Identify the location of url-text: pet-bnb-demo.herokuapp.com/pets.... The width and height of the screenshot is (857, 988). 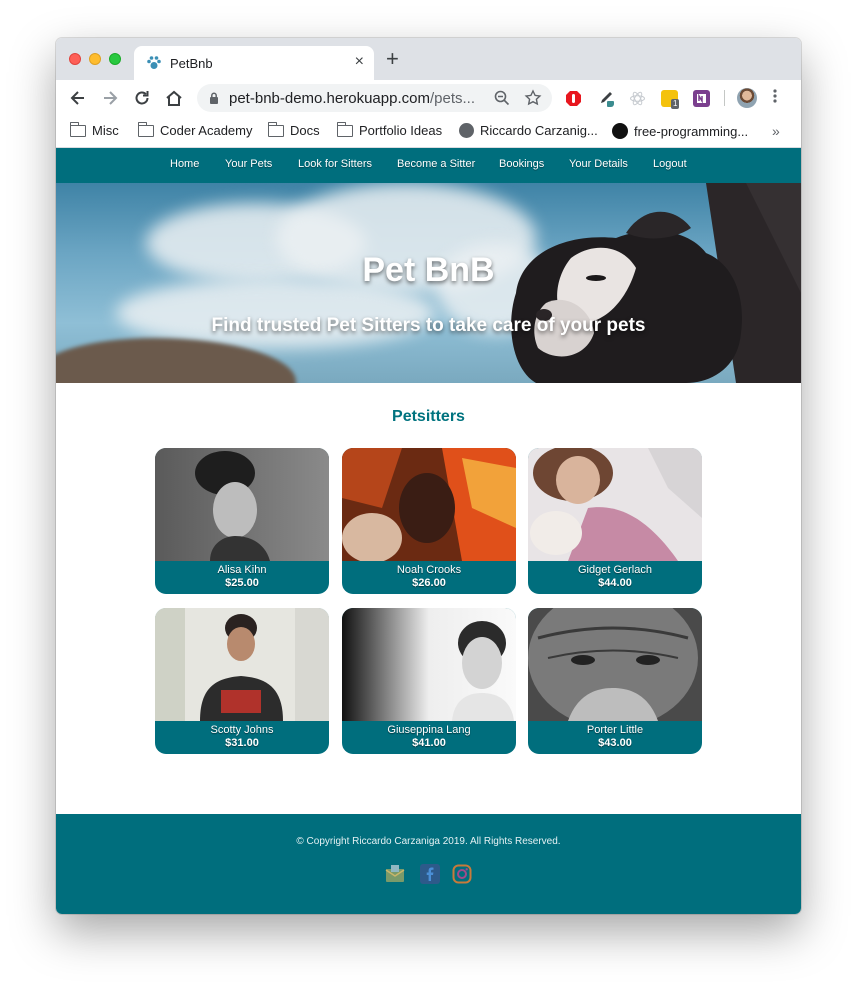
(358, 98).